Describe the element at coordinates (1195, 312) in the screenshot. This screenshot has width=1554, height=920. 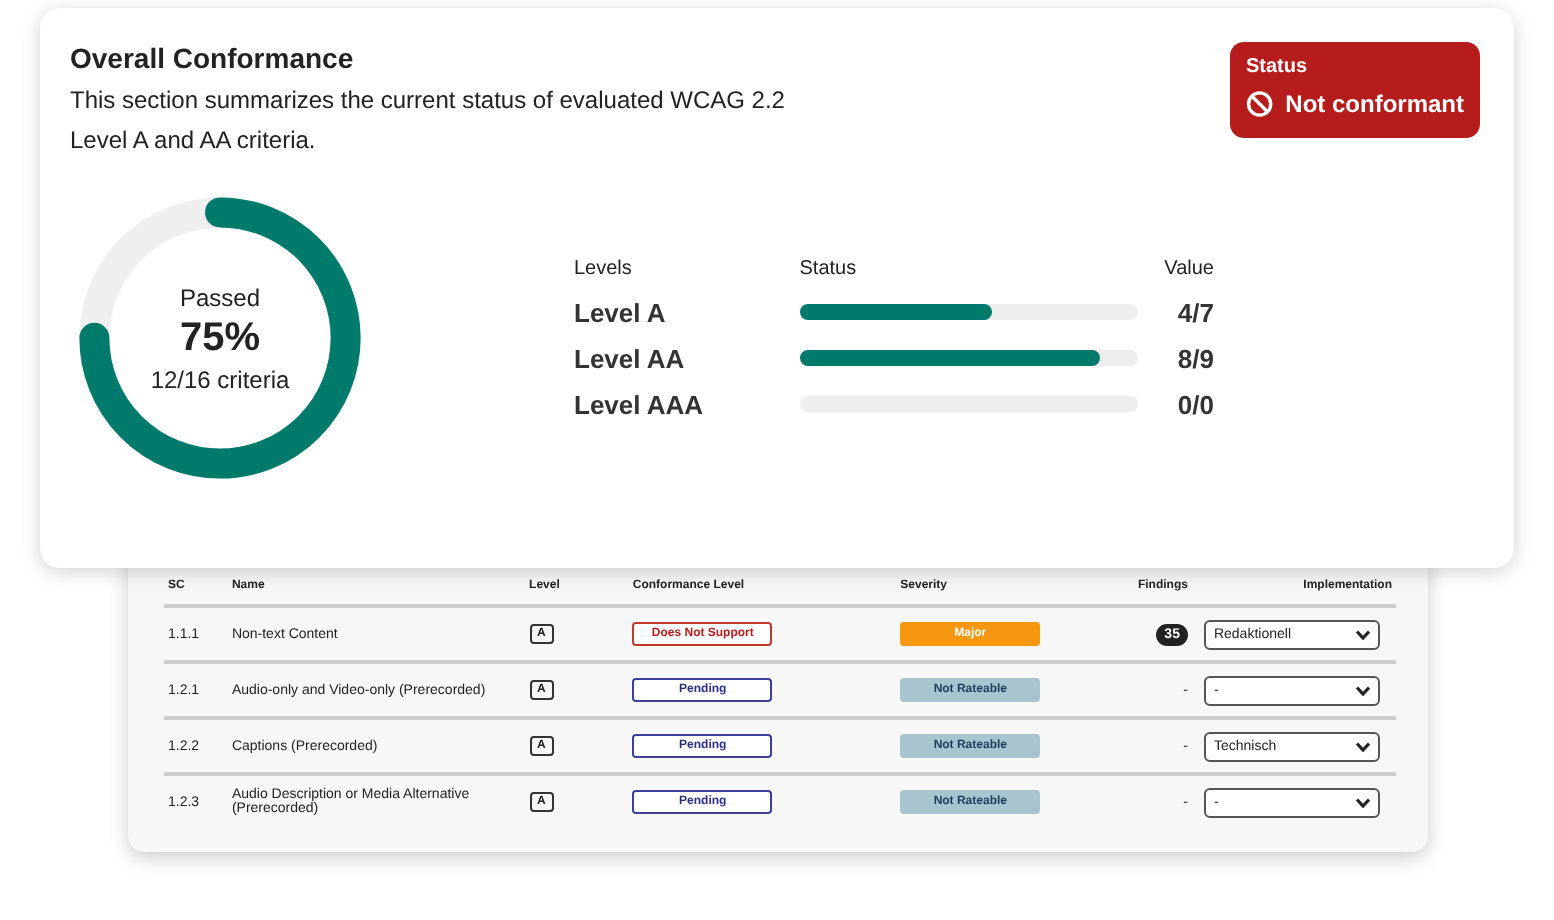
I see `level-value: 4/7` at that location.